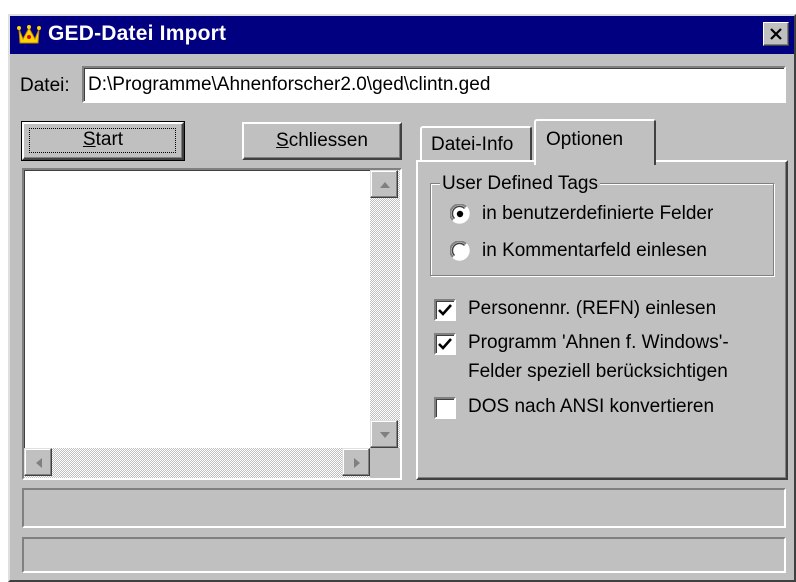  What do you see at coordinates (602, 229) in the screenshot?
I see `user-defined-tags-group` at bounding box center [602, 229].